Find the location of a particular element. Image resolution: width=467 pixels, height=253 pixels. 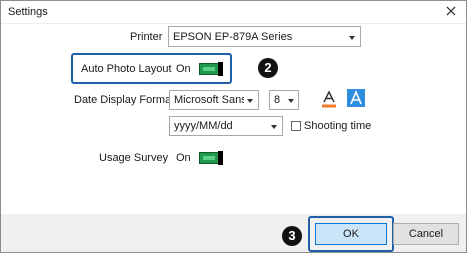

cancel-button-label: Cancel is located at coordinates (426, 234).